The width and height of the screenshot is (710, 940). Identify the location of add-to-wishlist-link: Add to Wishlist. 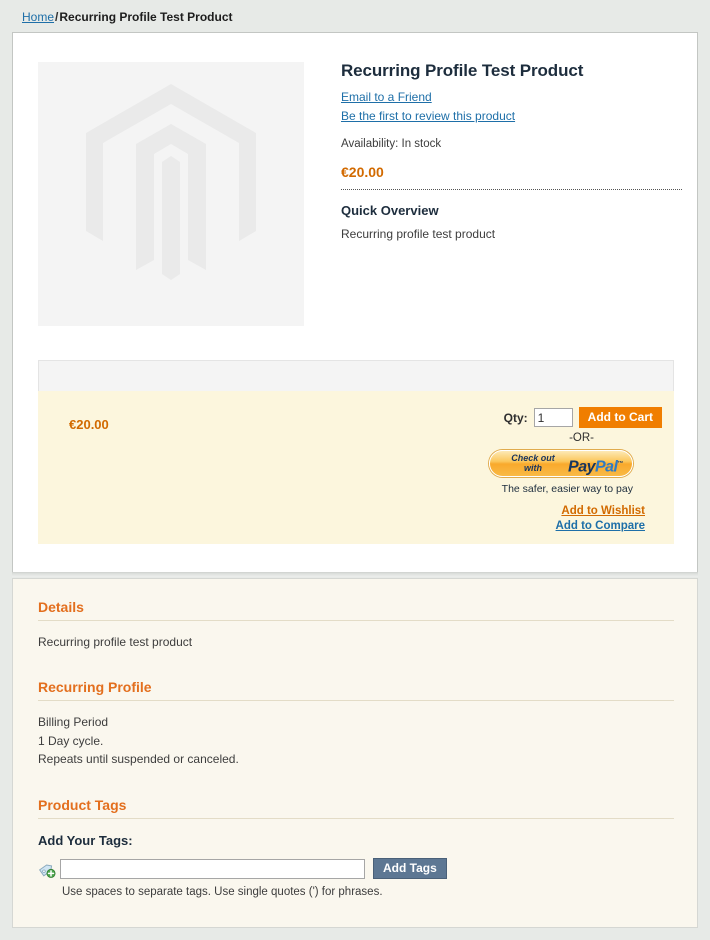
(600, 511).